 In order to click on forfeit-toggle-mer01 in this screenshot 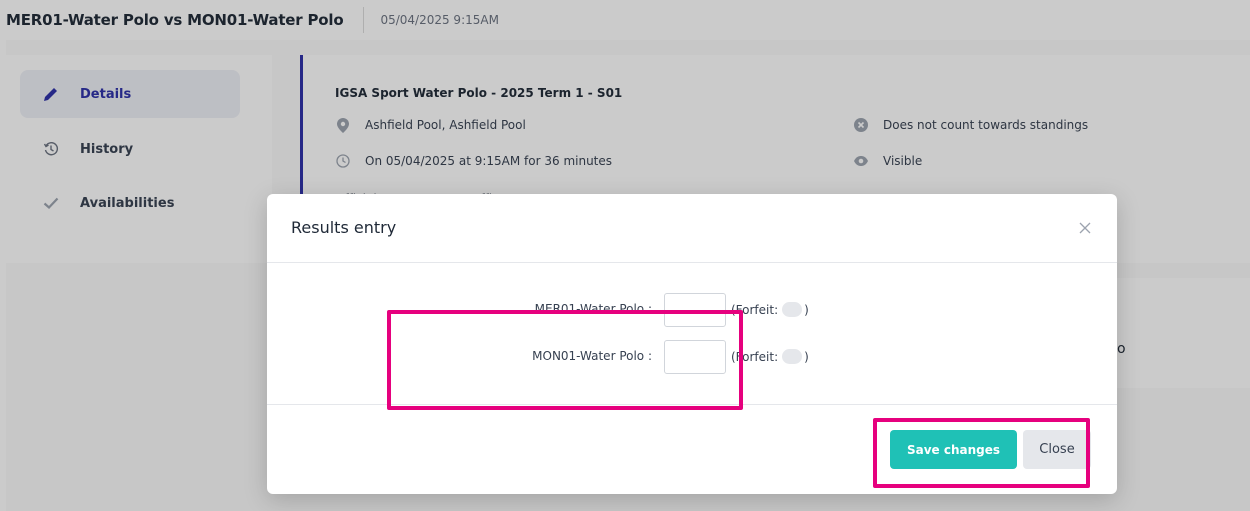, I will do `click(792, 309)`.